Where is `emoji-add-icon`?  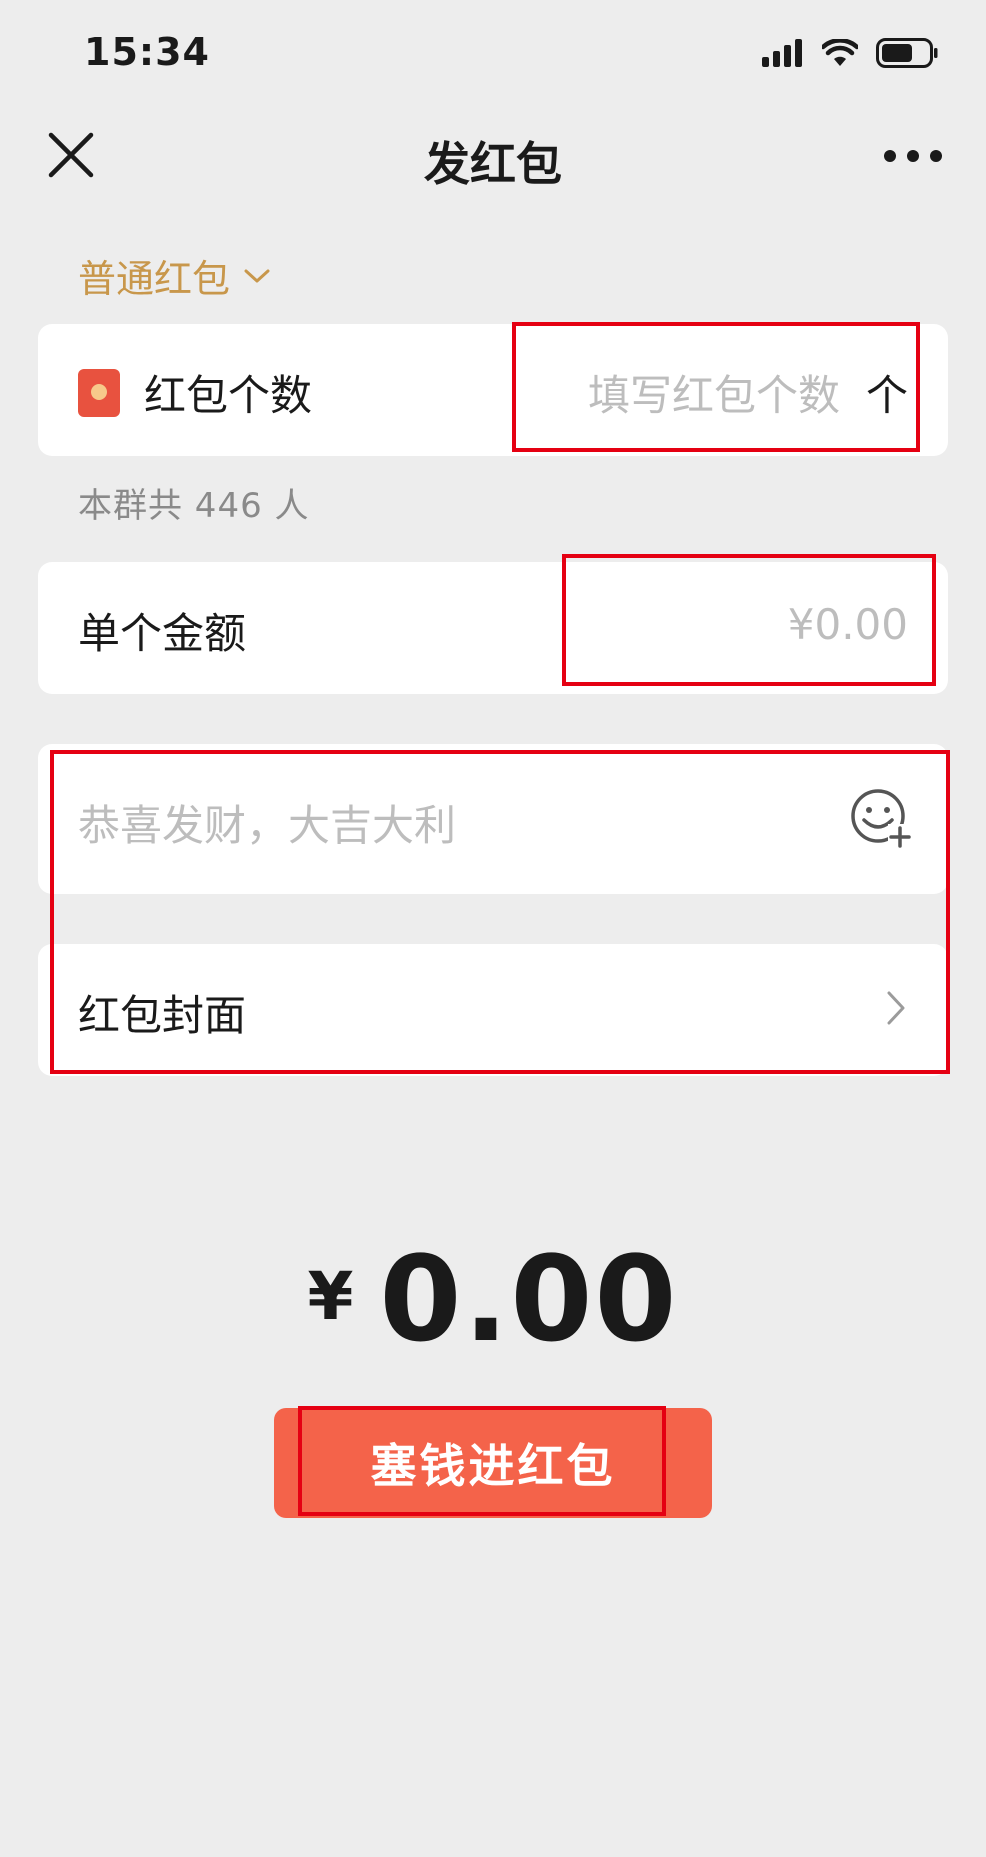 emoji-add-icon is located at coordinates (881, 818).